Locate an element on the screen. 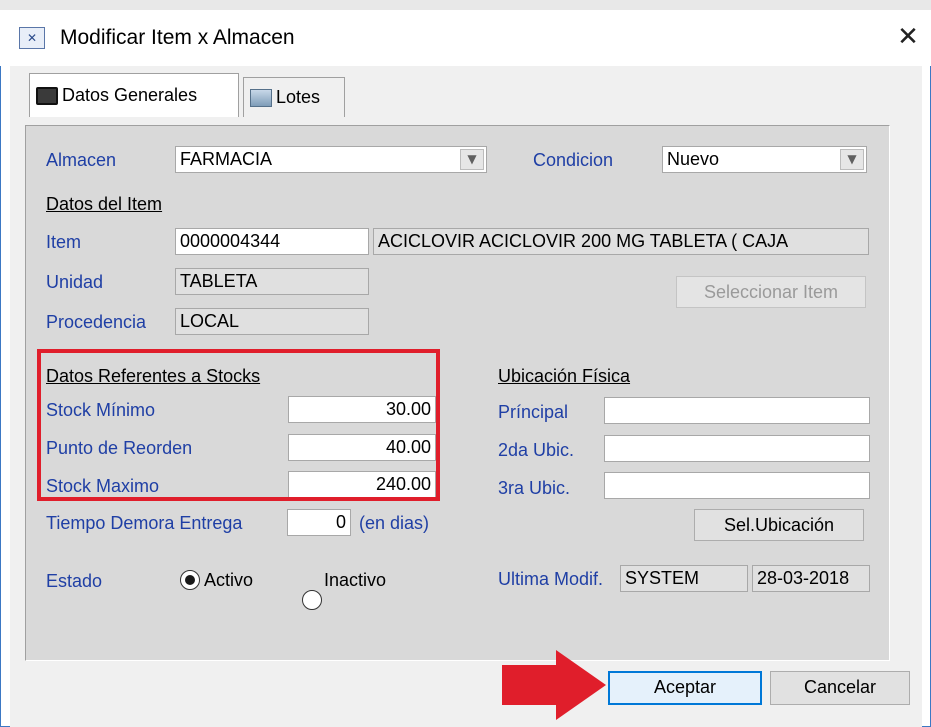  condicion-label: Condicion is located at coordinates (573, 160).